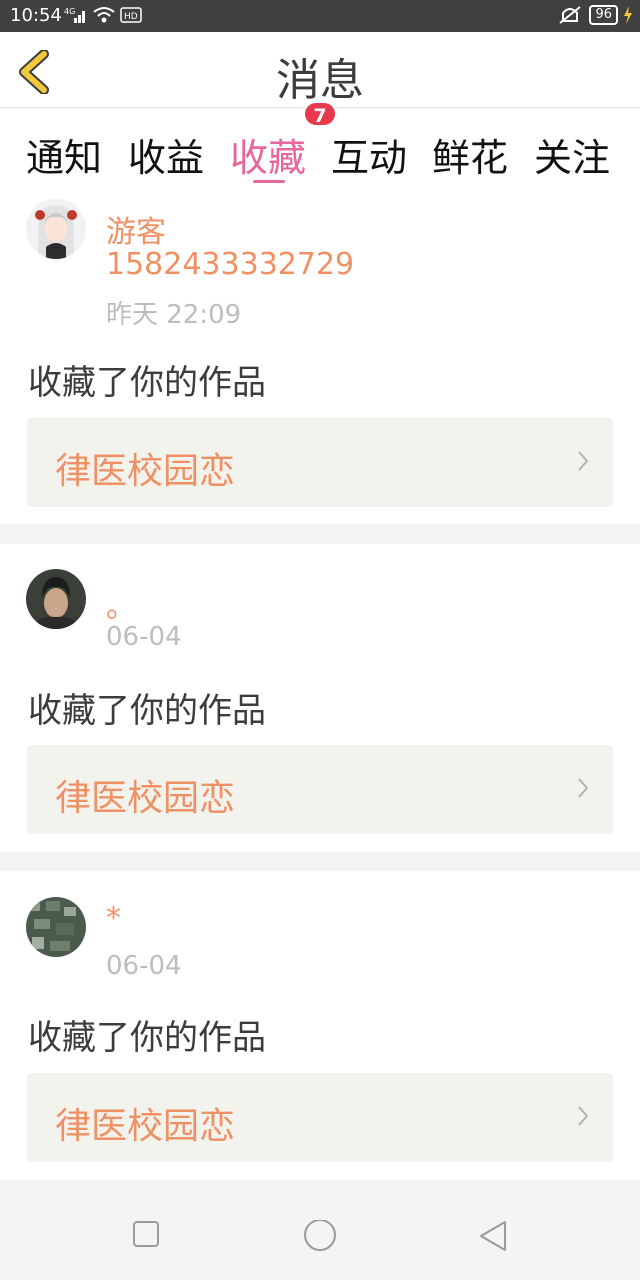 The width and height of the screenshot is (640, 1280). What do you see at coordinates (493, 1236) in the screenshot?
I see `triangle-back-icon` at bounding box center [493, 1236].